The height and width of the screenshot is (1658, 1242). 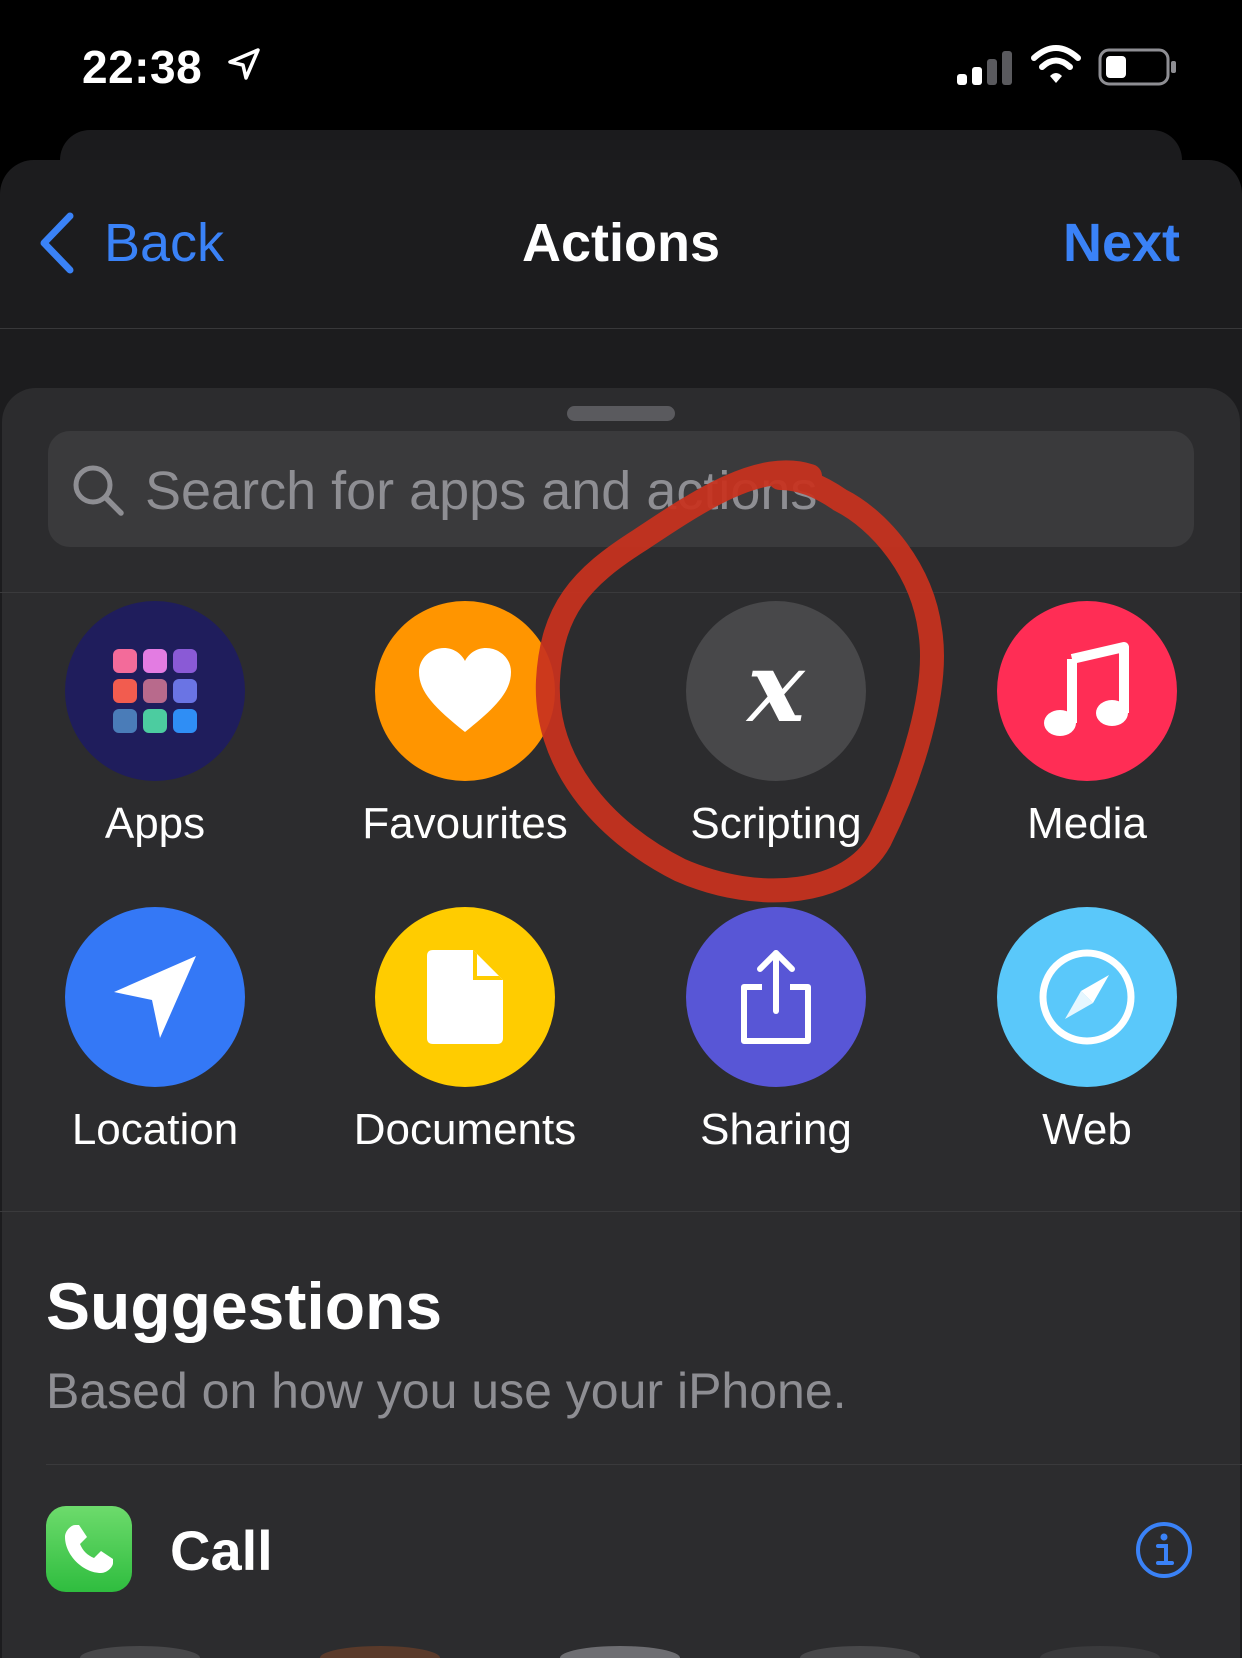 I want to click on share-icon, so click(x=776, y=997).